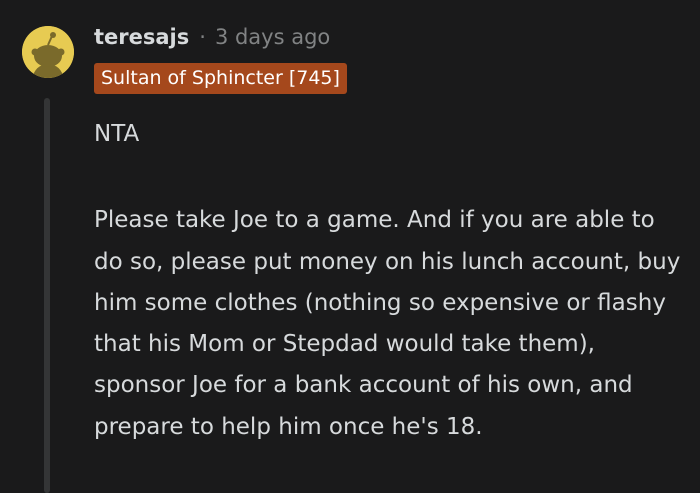 Image resolution: width=700 pixels, height=493 pixels. What do you see at coordinates (47, 295) in the screenshot?
I see `thread-line` at bounding box center [47, 295].